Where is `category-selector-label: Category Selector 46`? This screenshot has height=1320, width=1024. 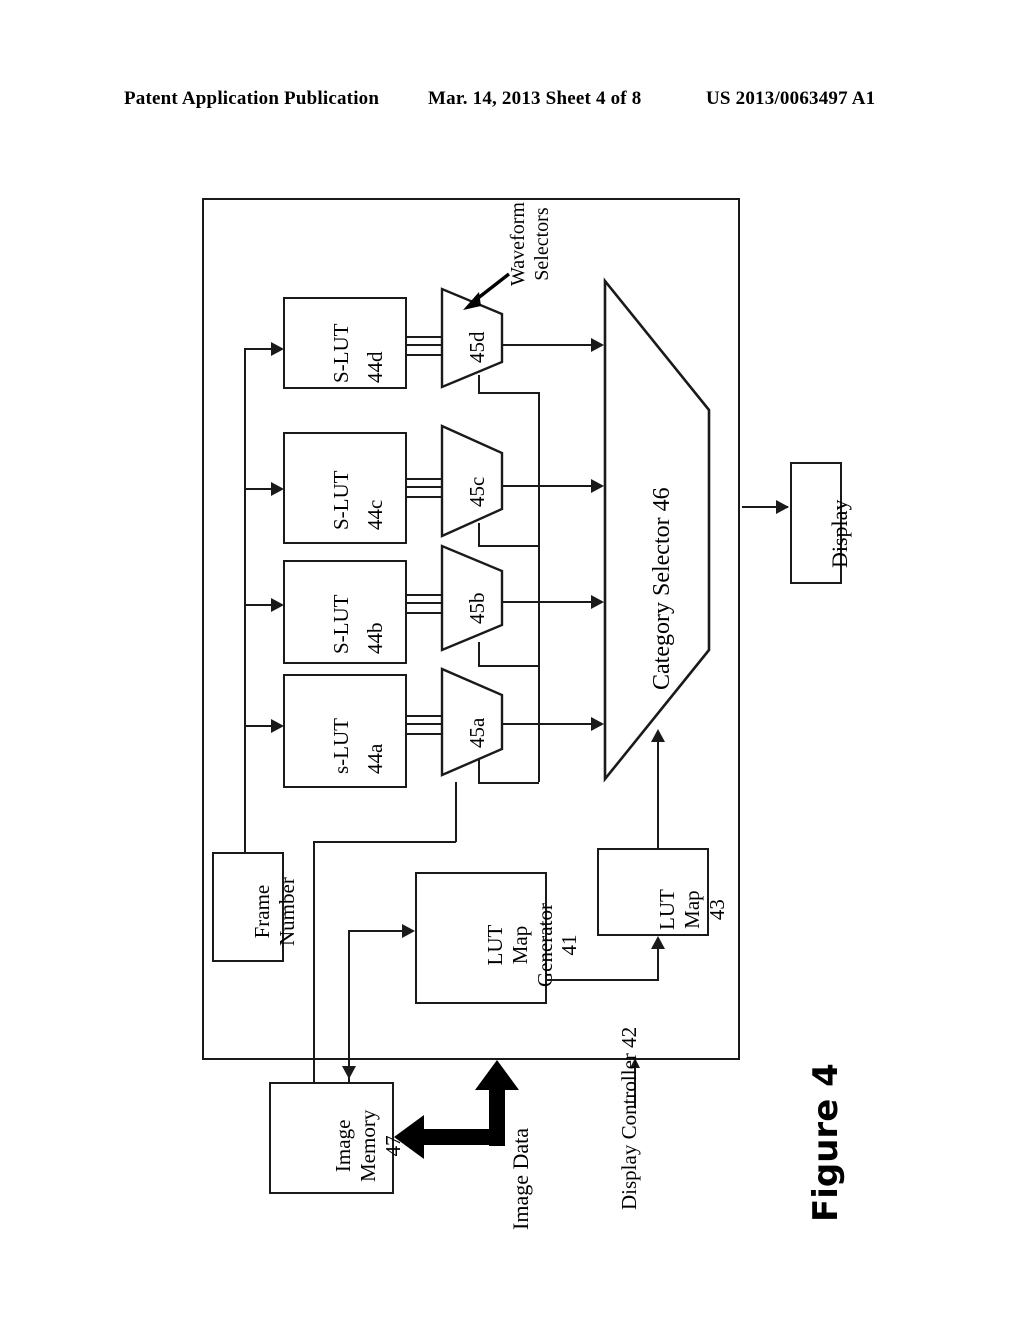
category-selector-label: Category Selector 46 is located at coordinates (662, 588).